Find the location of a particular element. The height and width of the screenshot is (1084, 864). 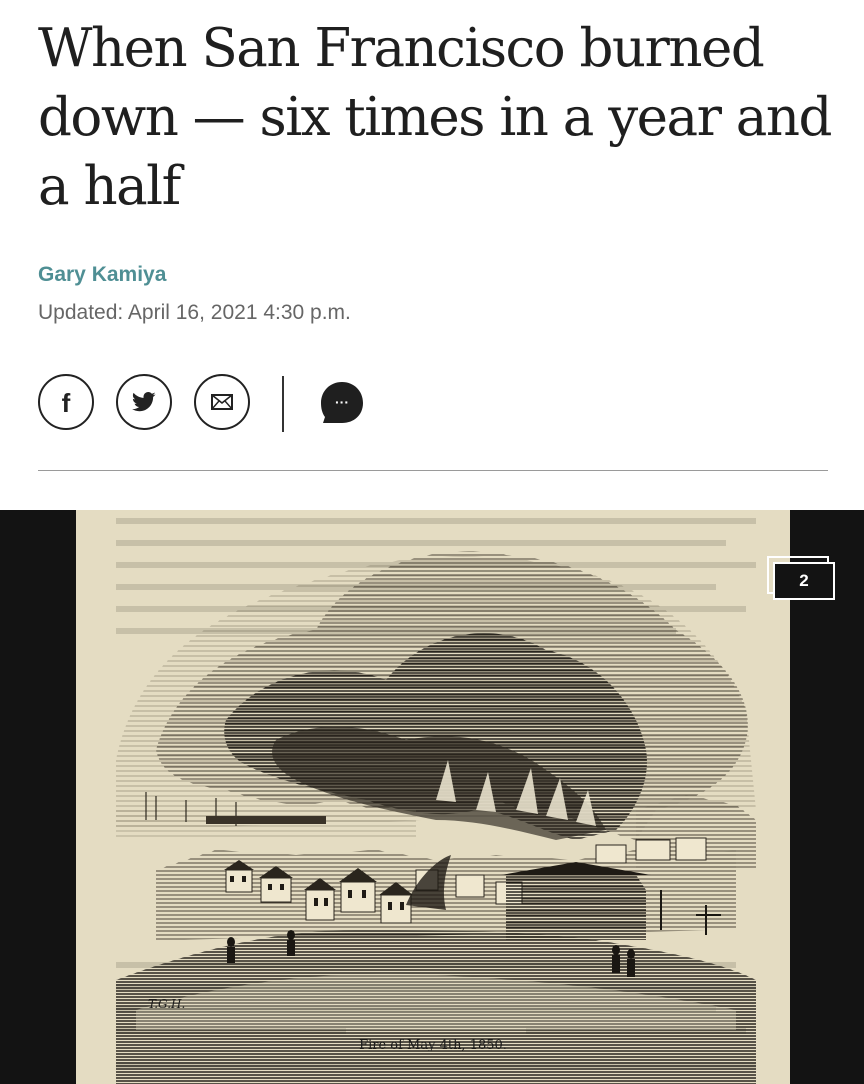

email-share-button is located at coordinates (222, 402).